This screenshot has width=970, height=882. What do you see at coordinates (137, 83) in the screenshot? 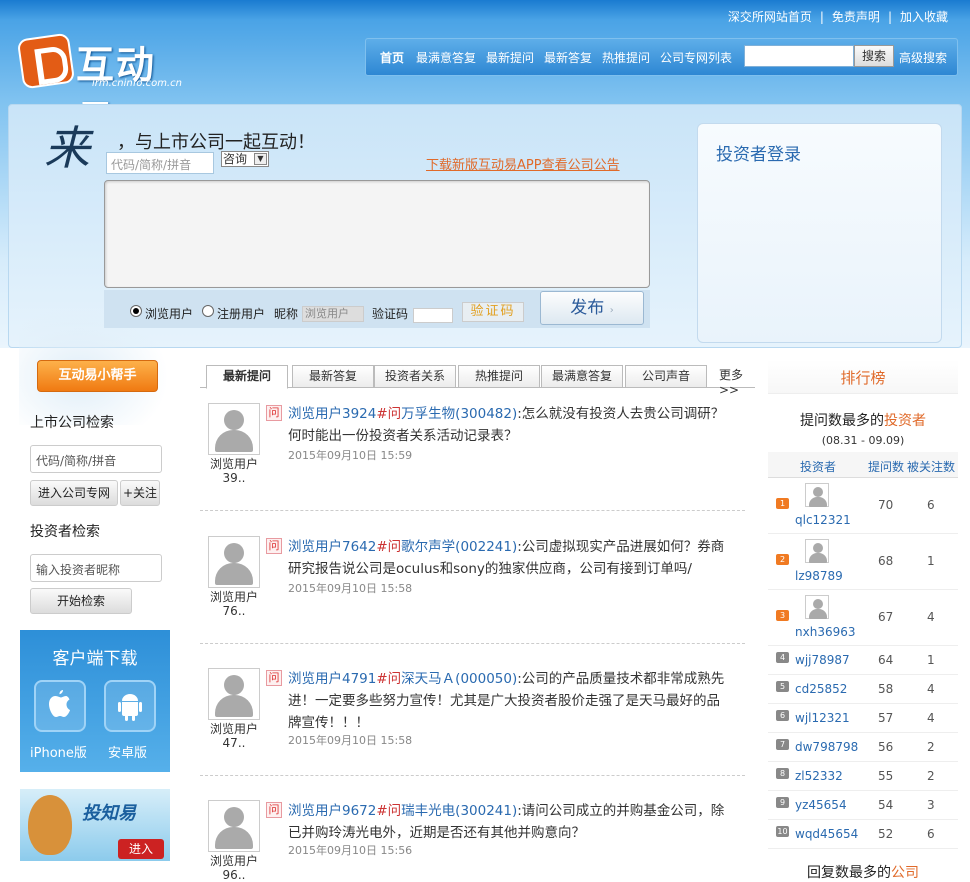
I see `logo-url: irm.cninfo.com.cn` at bounding box center [137, 83].